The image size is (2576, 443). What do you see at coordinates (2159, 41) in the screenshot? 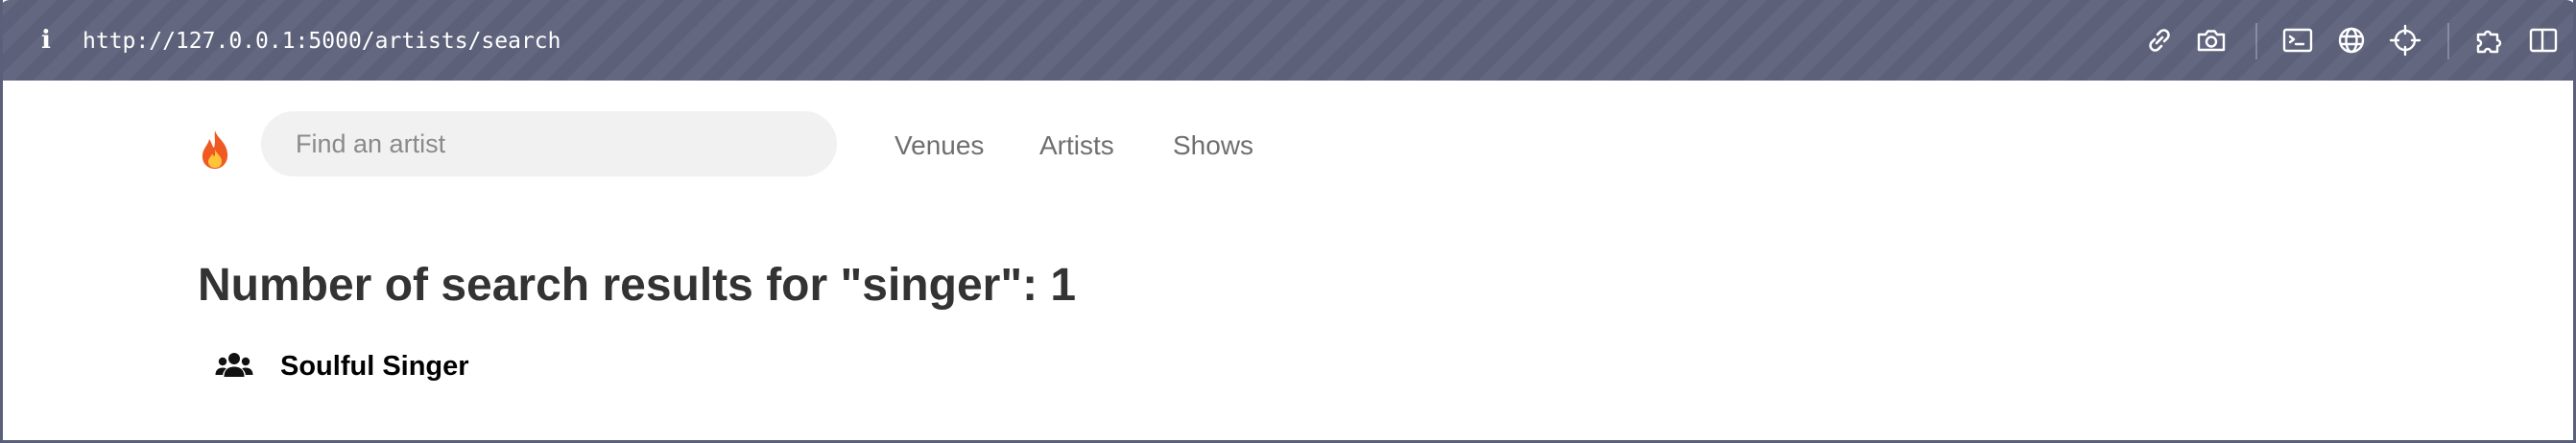
I see `link-icon` at bounding box center [2159, 41].